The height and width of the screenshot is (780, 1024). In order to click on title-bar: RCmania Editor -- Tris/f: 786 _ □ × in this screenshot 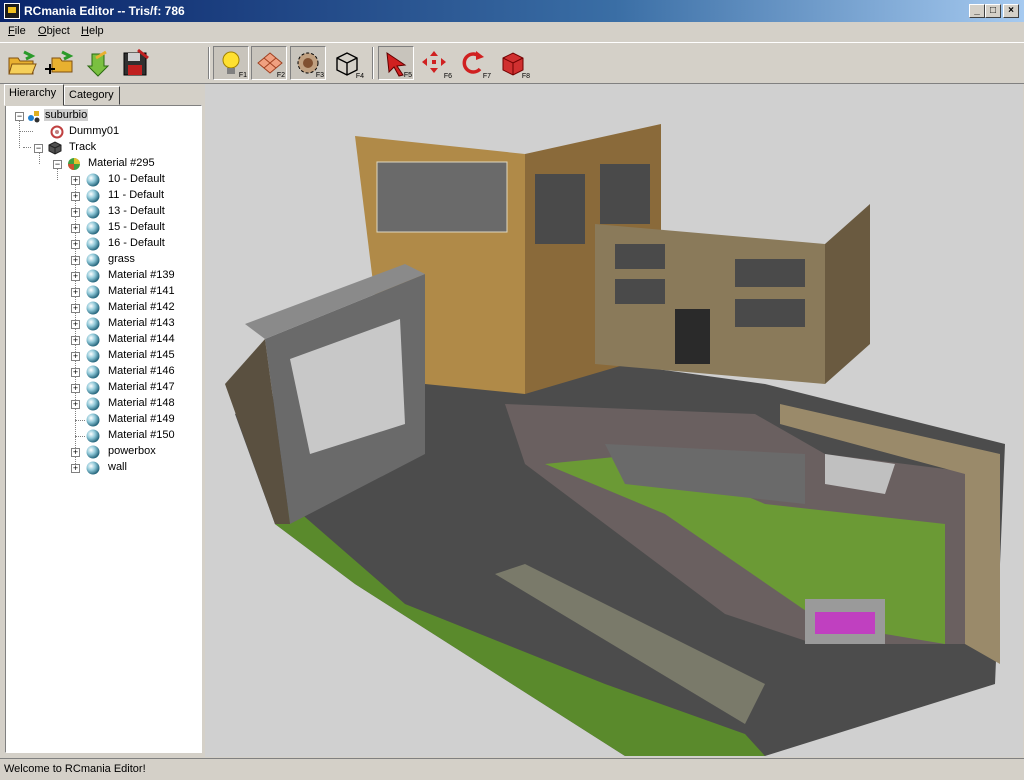, I will do `click(512, 11)`.